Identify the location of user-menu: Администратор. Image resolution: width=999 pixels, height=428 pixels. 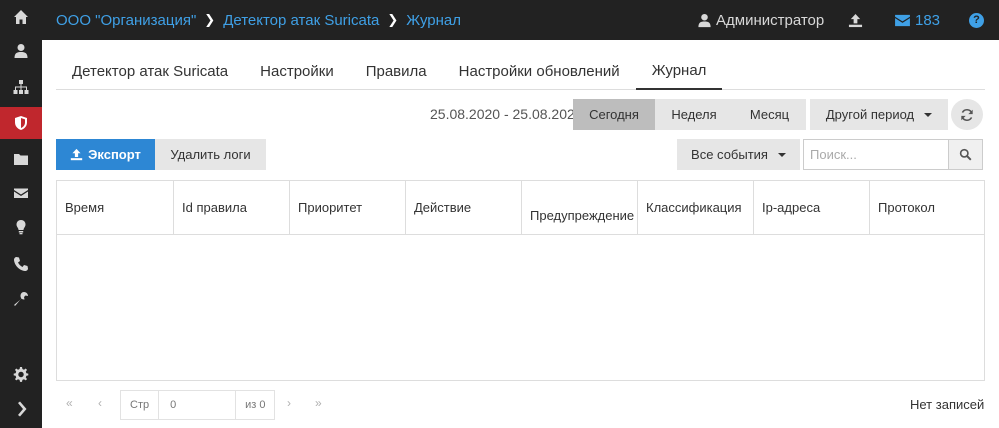
(760, 20).